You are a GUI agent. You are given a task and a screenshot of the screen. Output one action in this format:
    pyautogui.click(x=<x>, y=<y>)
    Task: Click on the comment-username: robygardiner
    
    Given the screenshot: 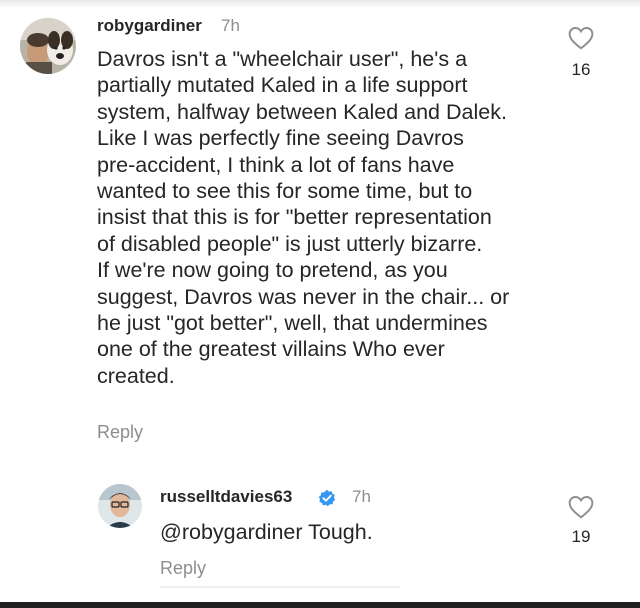 What is the action you would take?
    pyautogui.click(x=149, y=26)
    